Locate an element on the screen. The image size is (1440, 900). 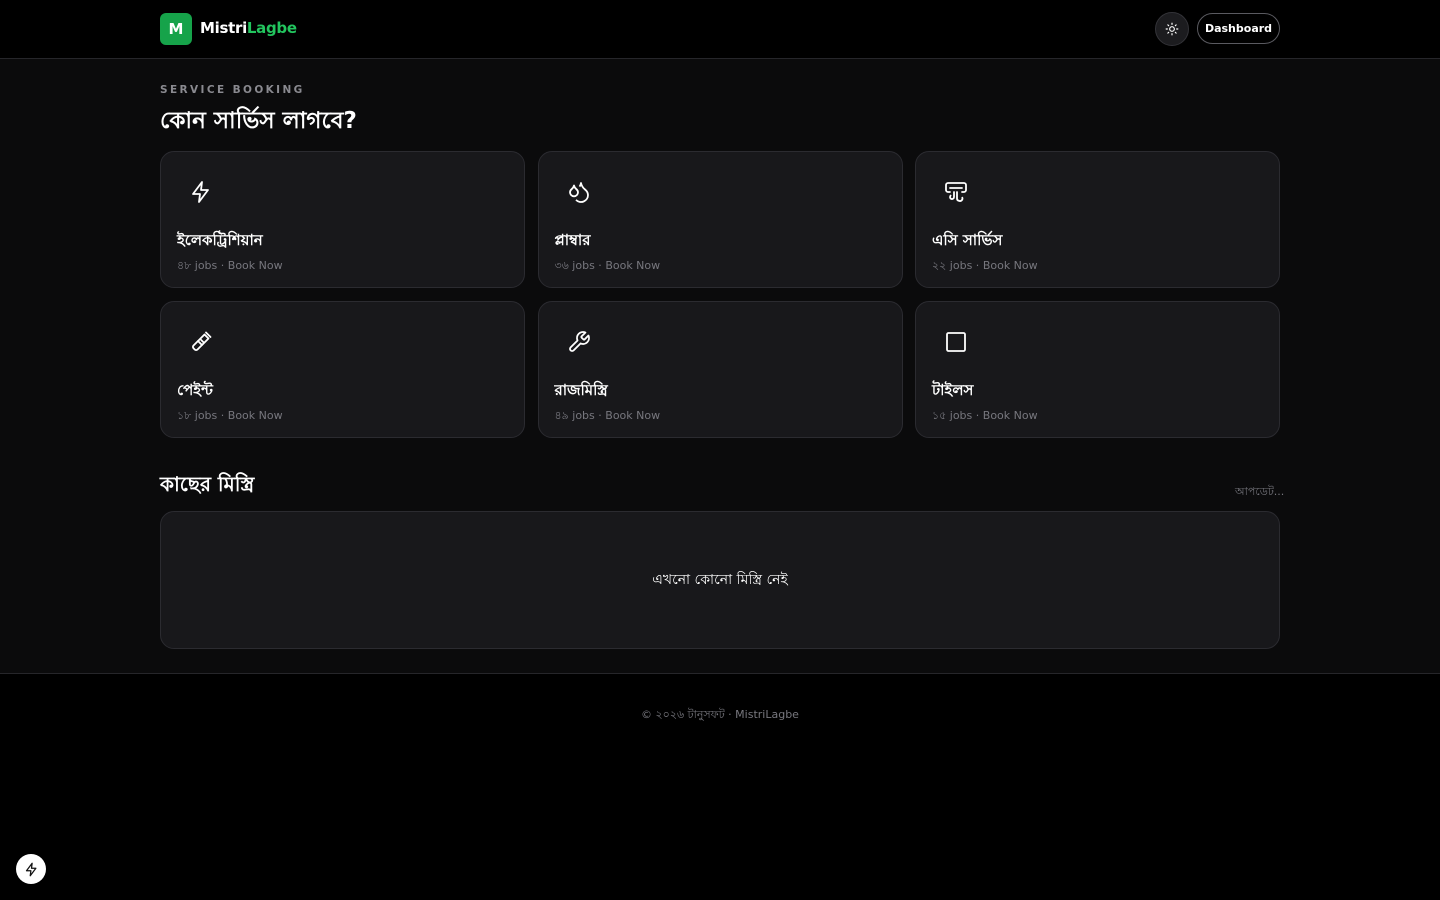
logo-badge: M is located at coordinates (176, 29).